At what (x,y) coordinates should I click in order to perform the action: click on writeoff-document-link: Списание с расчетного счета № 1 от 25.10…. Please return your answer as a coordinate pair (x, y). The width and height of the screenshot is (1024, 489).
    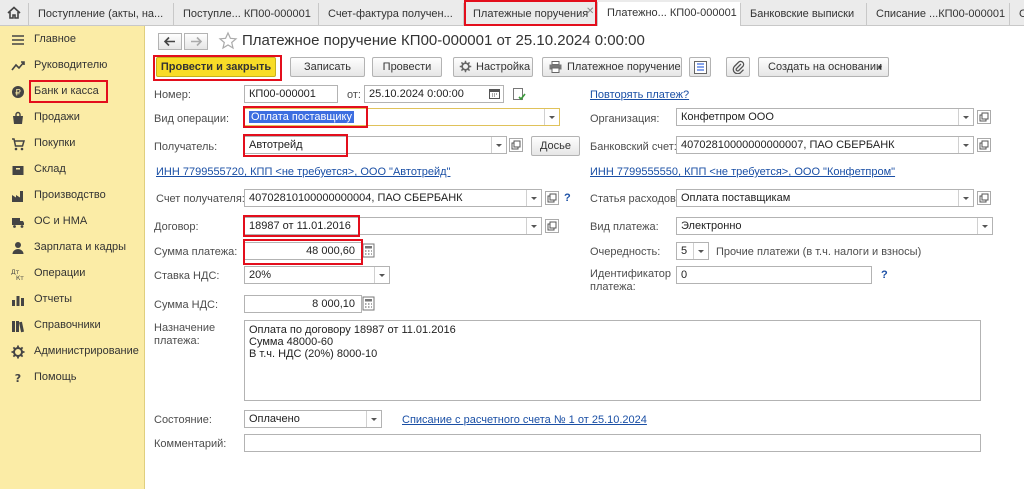
    Looking at the image, I should click on (524, 420).